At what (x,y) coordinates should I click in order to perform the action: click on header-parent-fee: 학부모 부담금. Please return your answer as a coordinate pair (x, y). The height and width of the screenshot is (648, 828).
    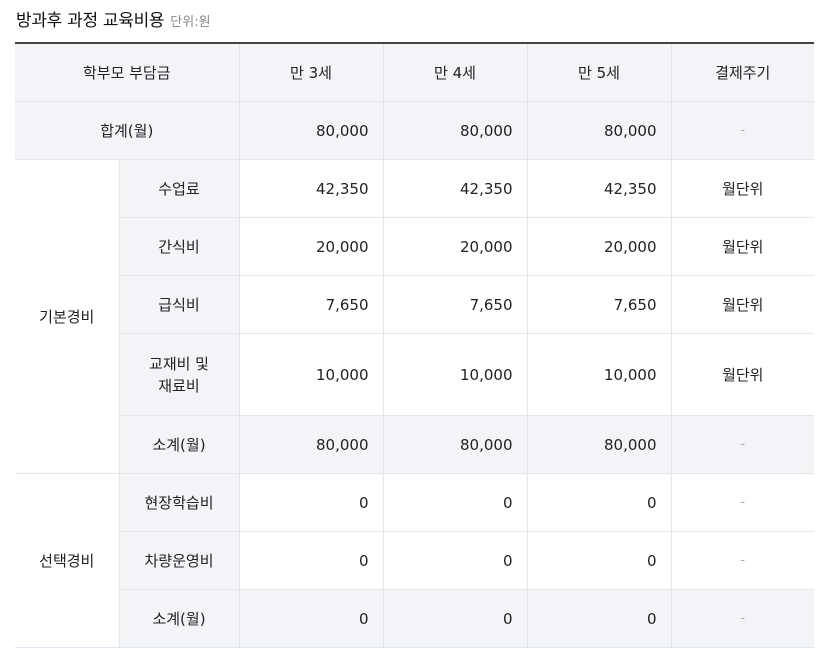
    Looking at the image, I should click on (127, 72).